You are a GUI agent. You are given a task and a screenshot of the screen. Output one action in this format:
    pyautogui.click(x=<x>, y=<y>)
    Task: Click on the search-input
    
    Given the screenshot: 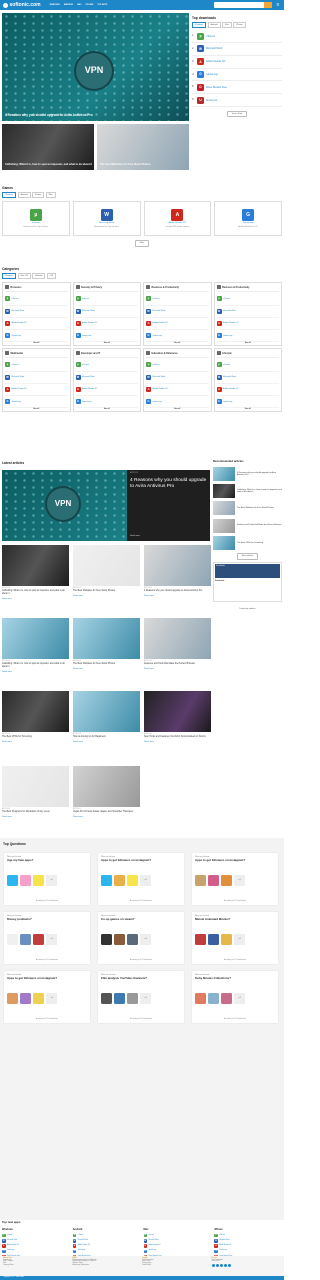 What is the action you would take?
    pyautogui.click(x=243, y=5)
    